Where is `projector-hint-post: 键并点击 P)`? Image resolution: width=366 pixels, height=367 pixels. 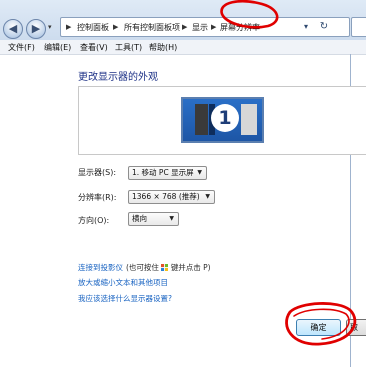
projector-hint-post: 键并点击 P) is located at coordinates (190, 267).